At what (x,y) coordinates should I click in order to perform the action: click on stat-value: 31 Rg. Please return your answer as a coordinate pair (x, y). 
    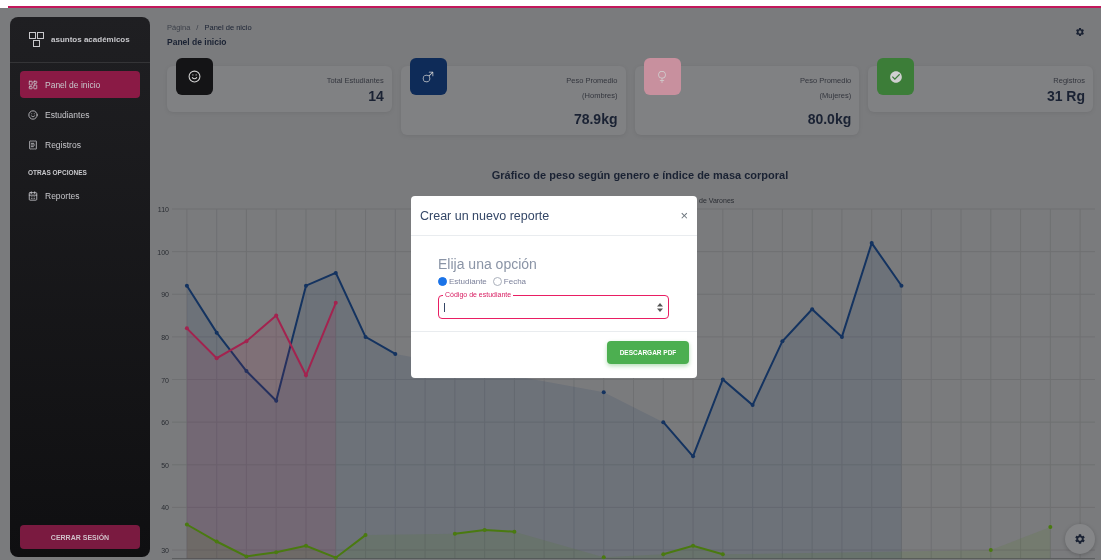
    Looking at the image, I should click on (1065, 96).